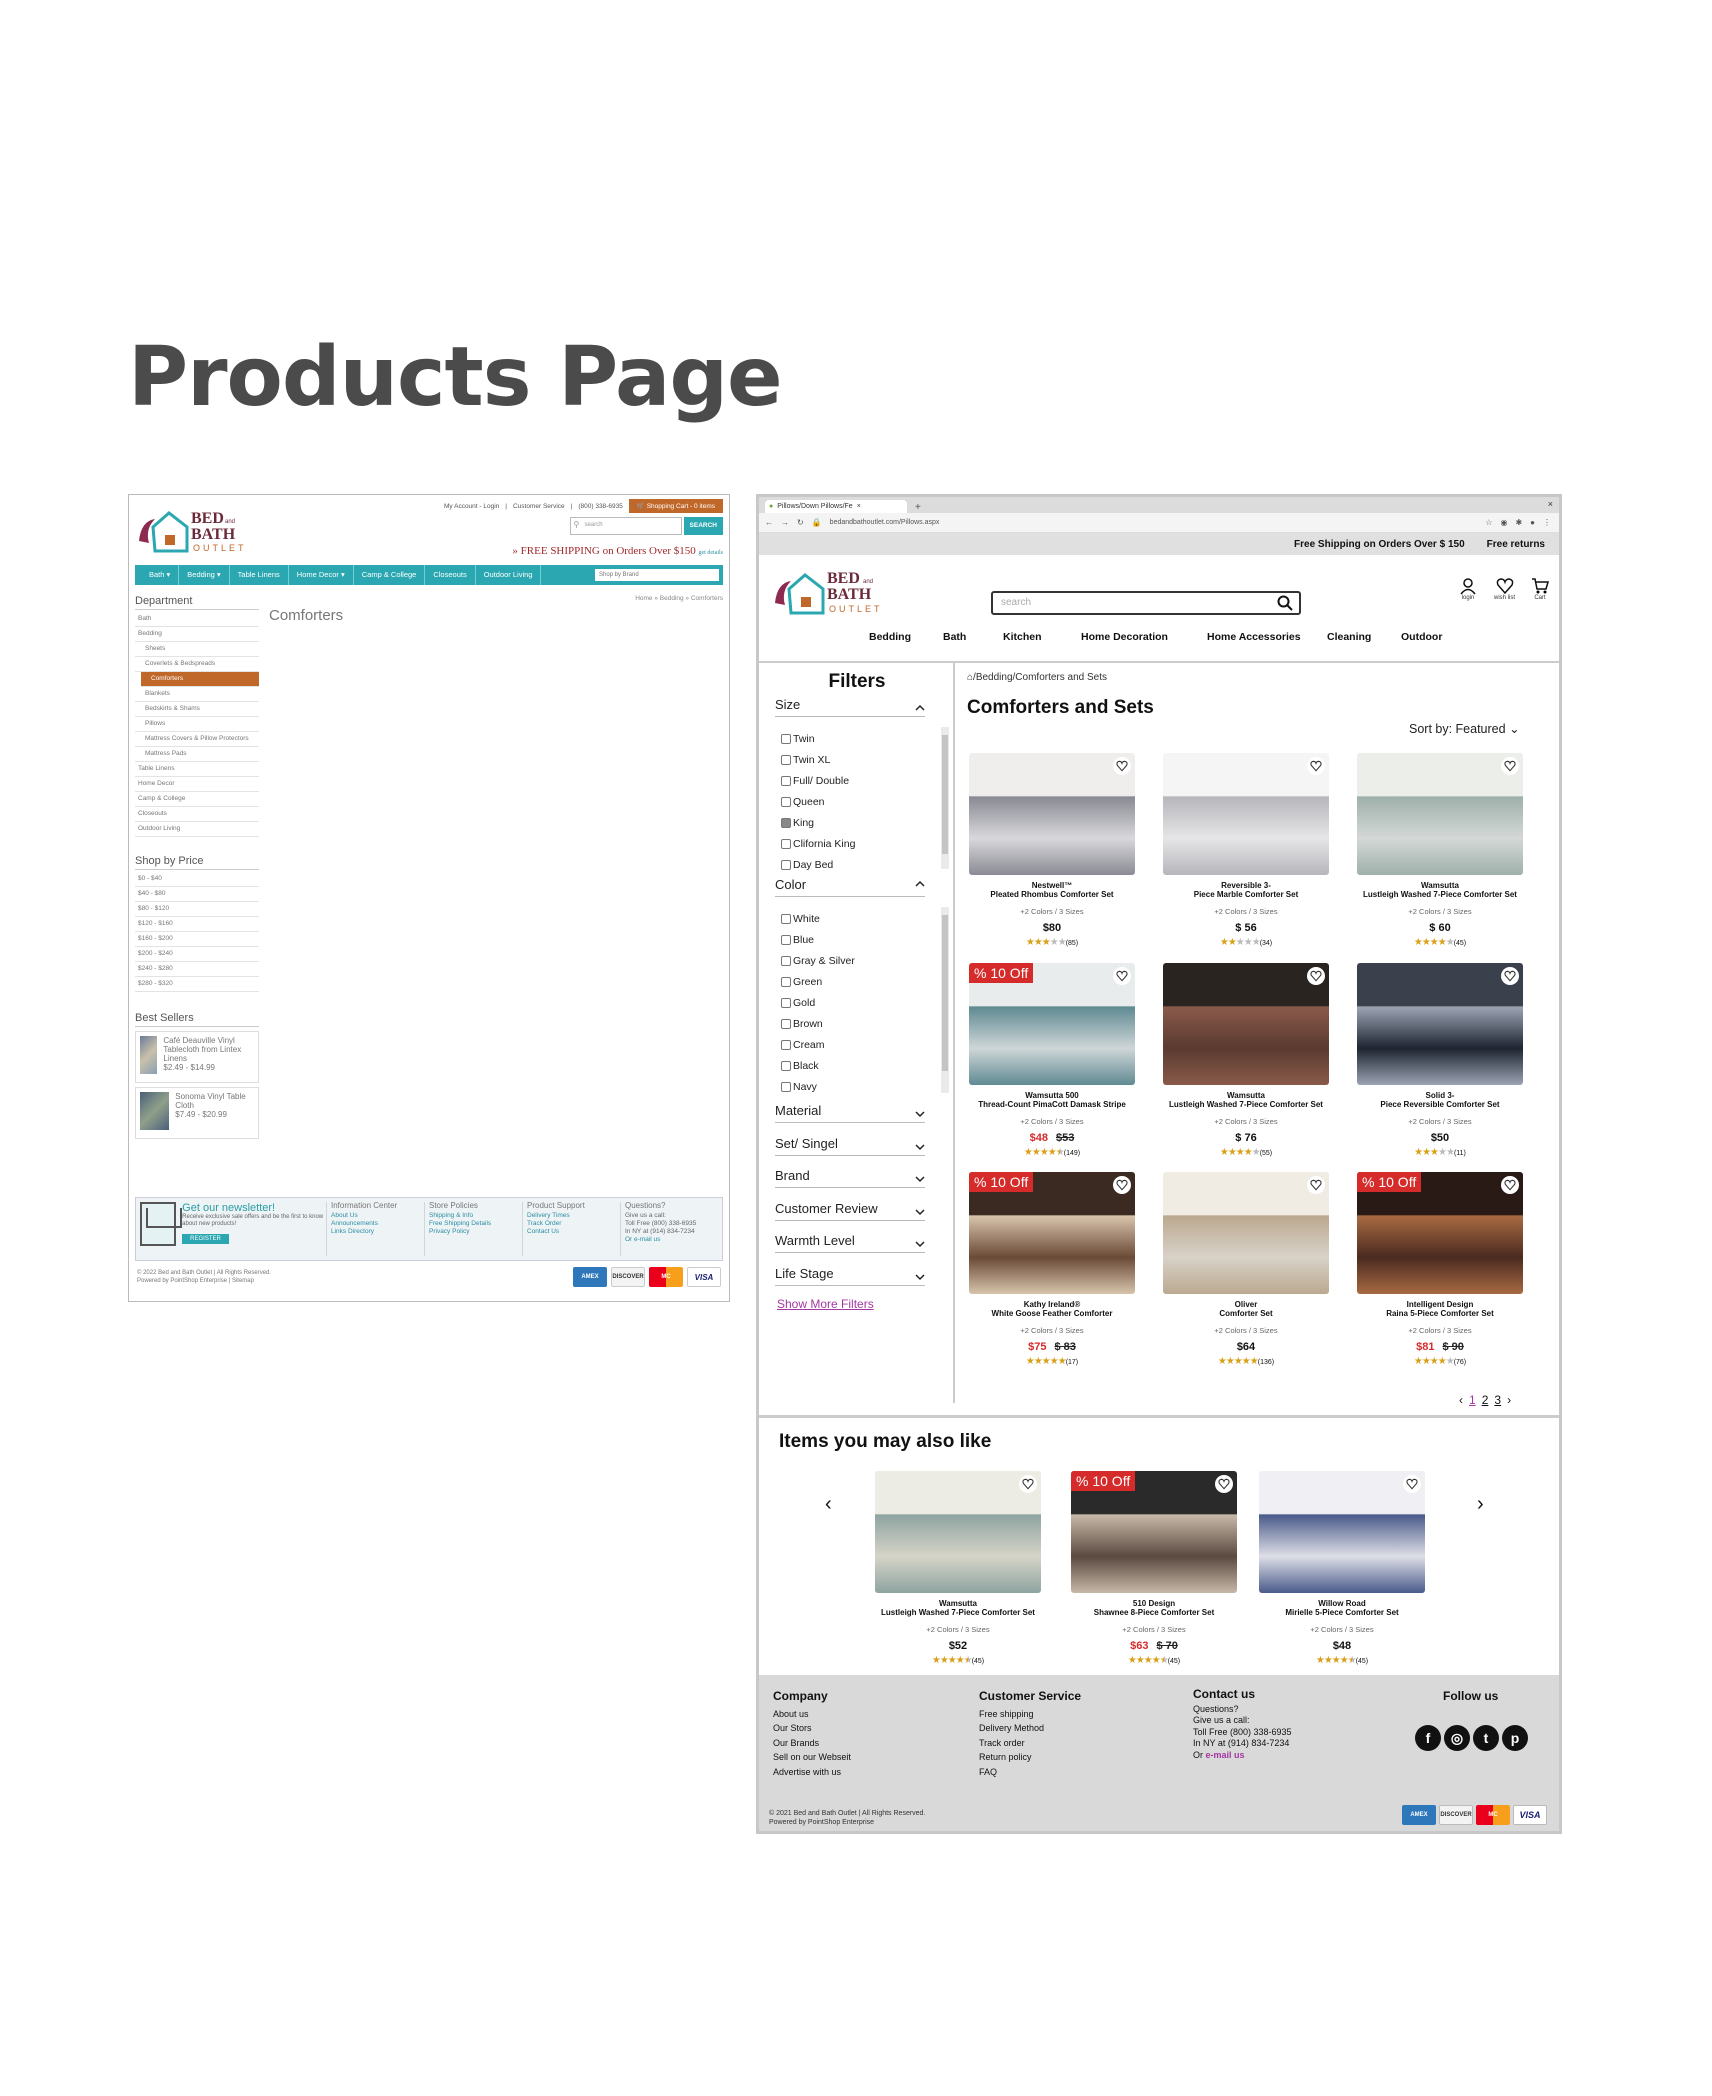  What do you see at coordinates (675, 506) in the screenshot?
I see `cart-button: 🛒 Shopping Cart - 0 items` at bounding box center [675, 506].